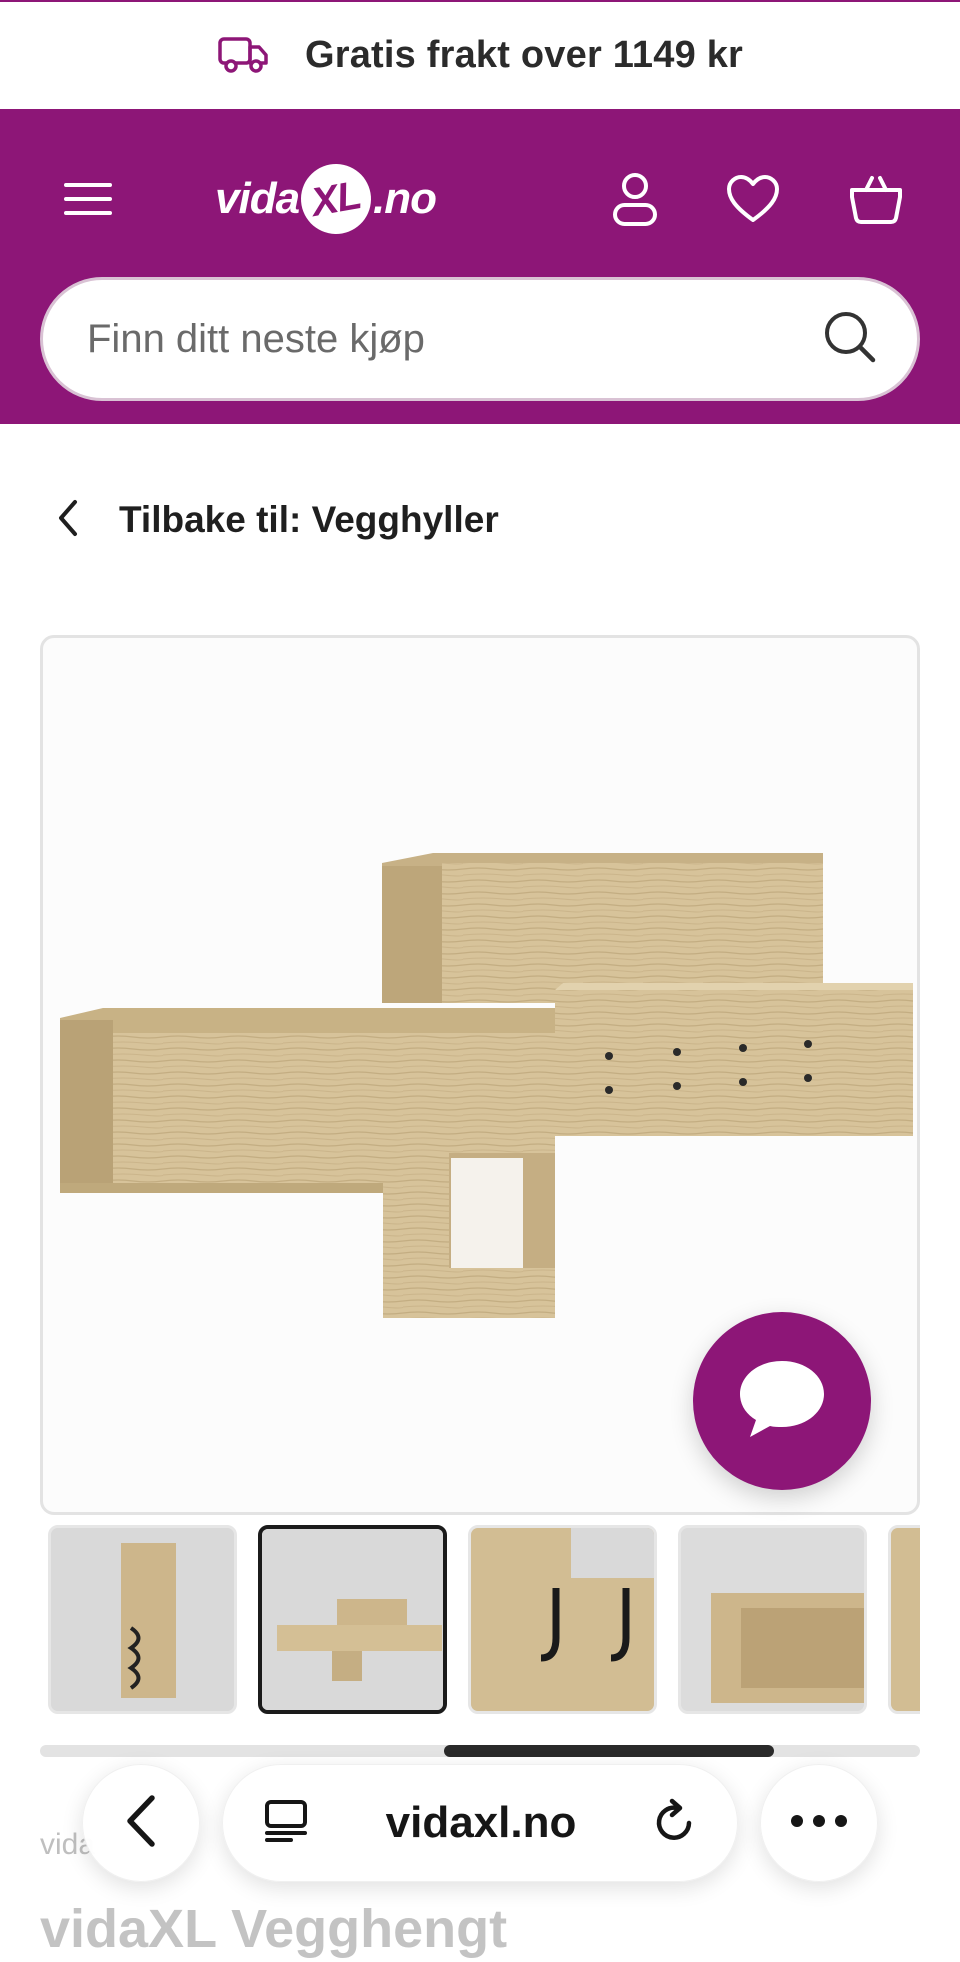 This screenshot has width=960, height=1962. I want to click on logo-xl-badge: XL, so click(336, 199).